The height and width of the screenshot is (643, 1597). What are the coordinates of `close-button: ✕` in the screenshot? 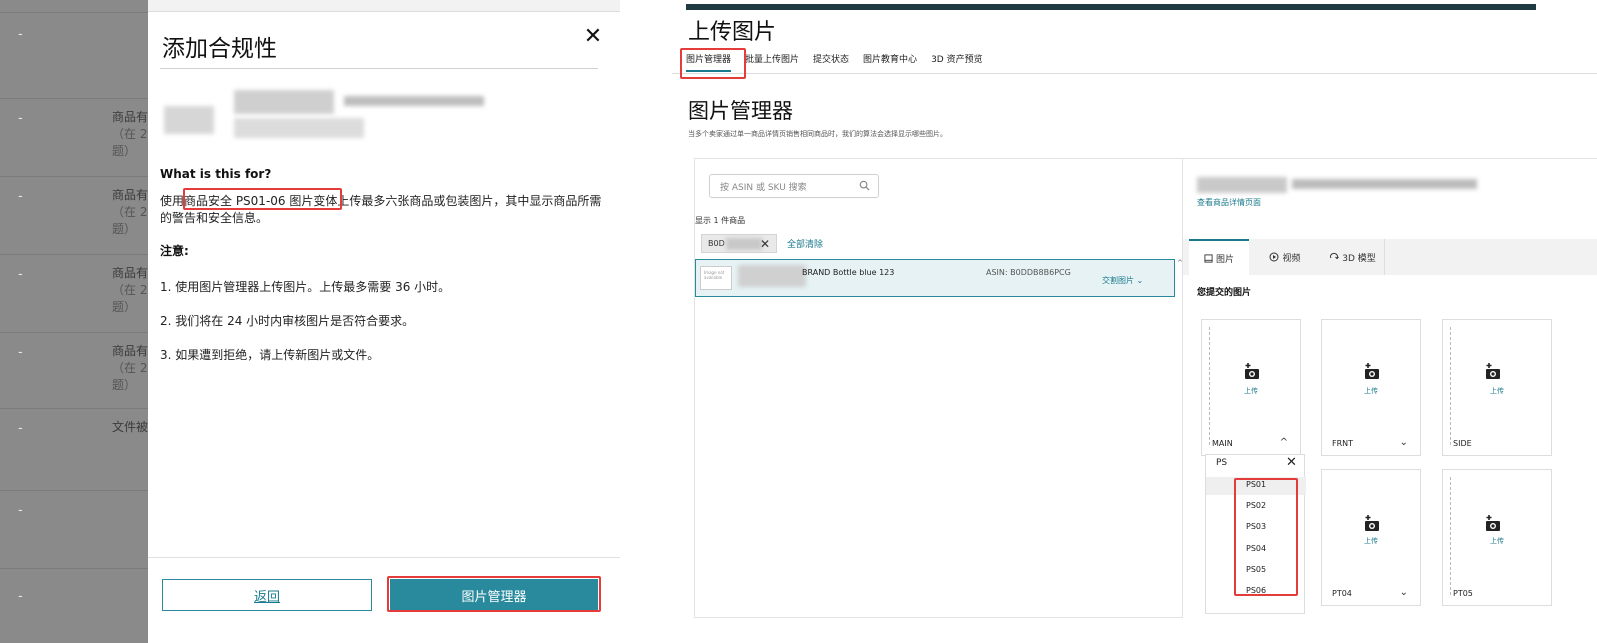 It's located at (593, 37).